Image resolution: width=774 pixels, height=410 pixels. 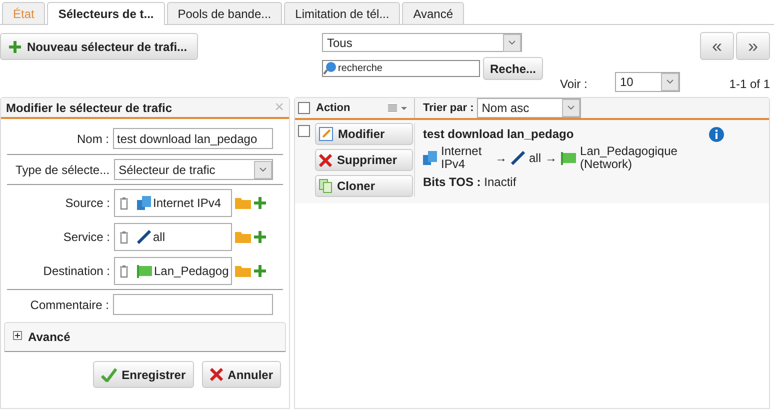 What do you see at coordinates (433, 13) in the screenshot?
I see `tab: Avancé` at bounding box center [433, 13].